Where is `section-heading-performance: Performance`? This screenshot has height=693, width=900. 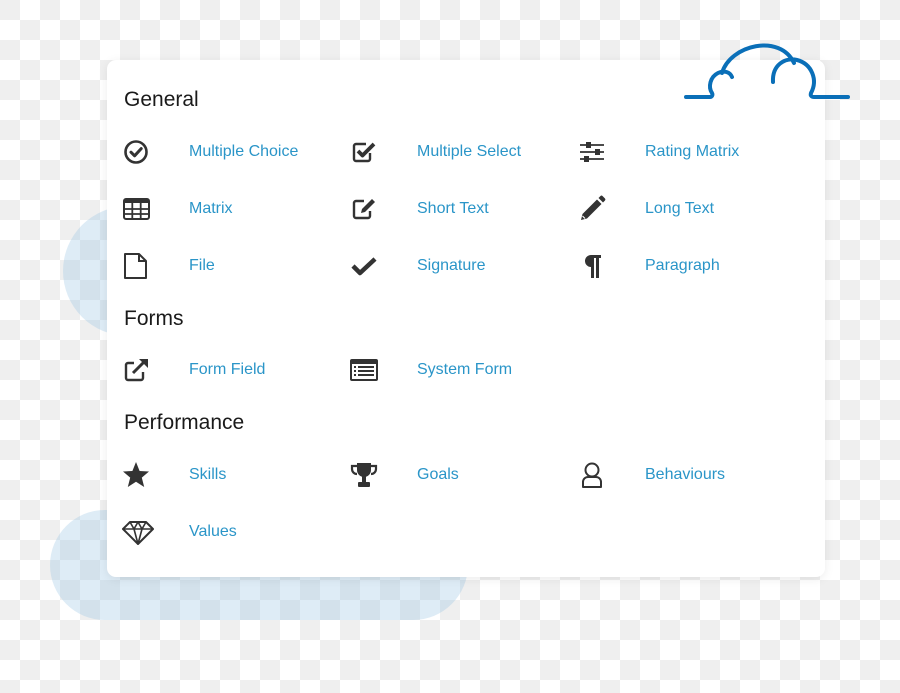
section-heading-performance: Performance is located at coordinates (184, 422).